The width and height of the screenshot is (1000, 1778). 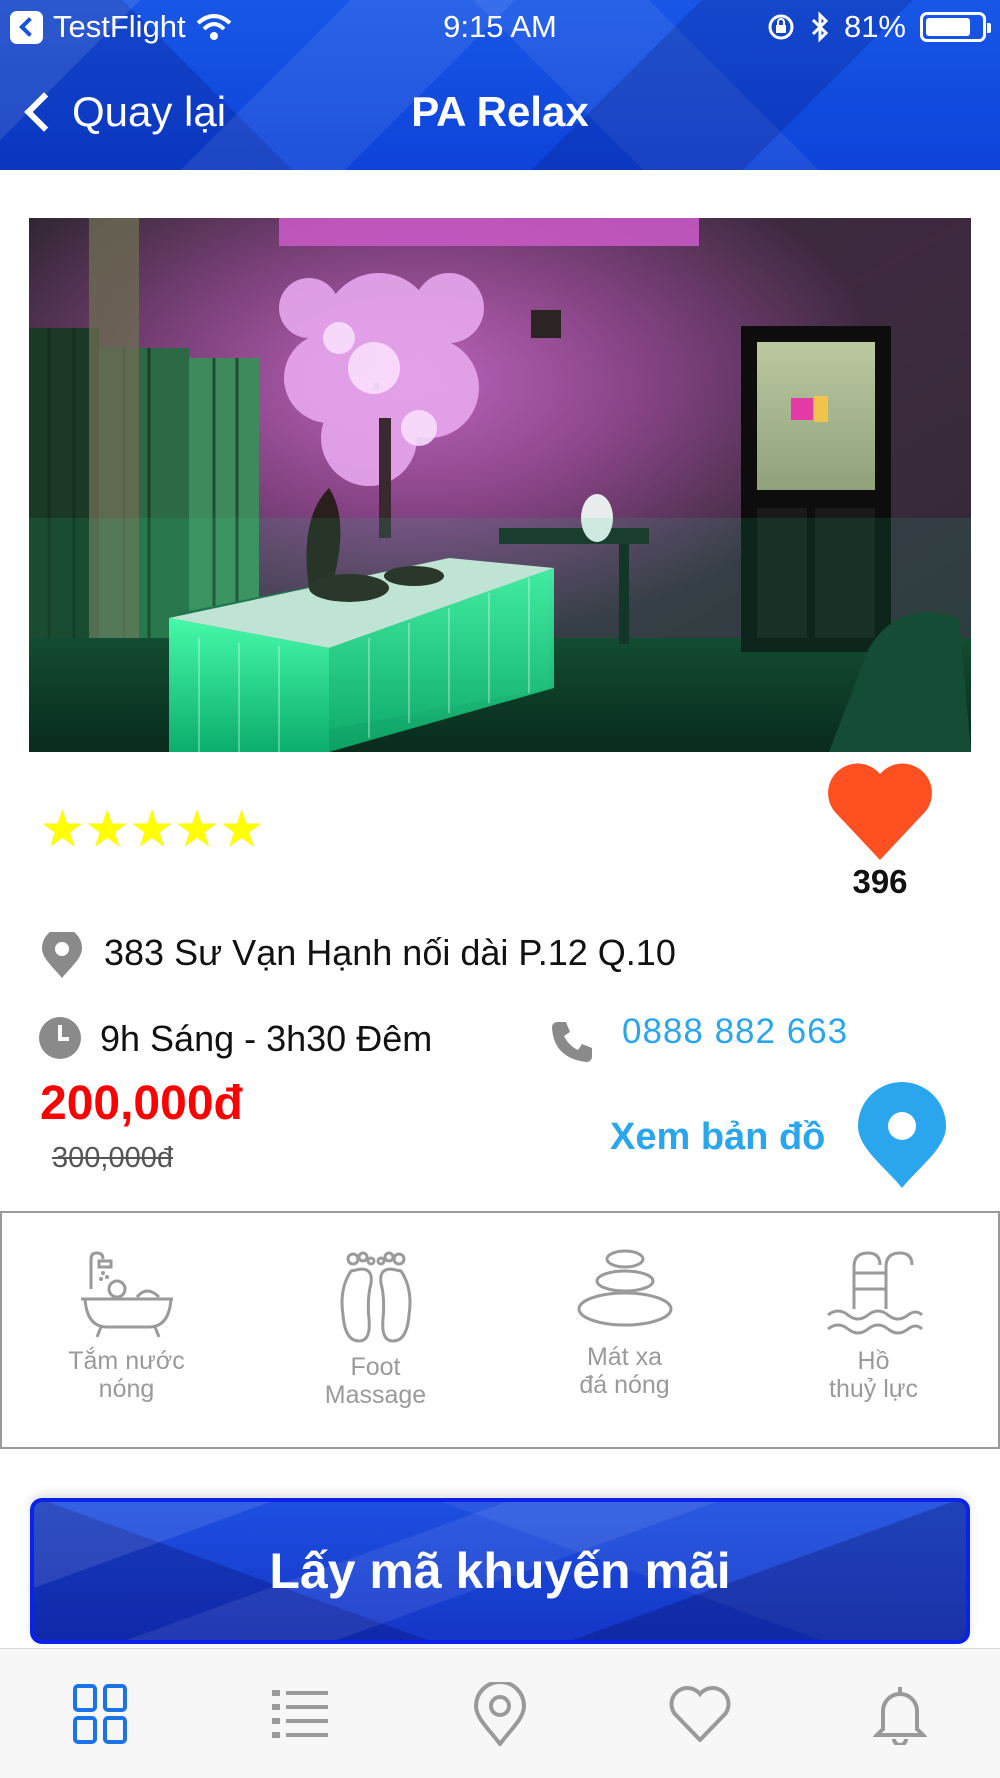 What do you see at coordinates (500, 27) in the screenshot?
I see `status-bar: TestFlight 9:15 AM 81%` at bounding box center [500, 27].